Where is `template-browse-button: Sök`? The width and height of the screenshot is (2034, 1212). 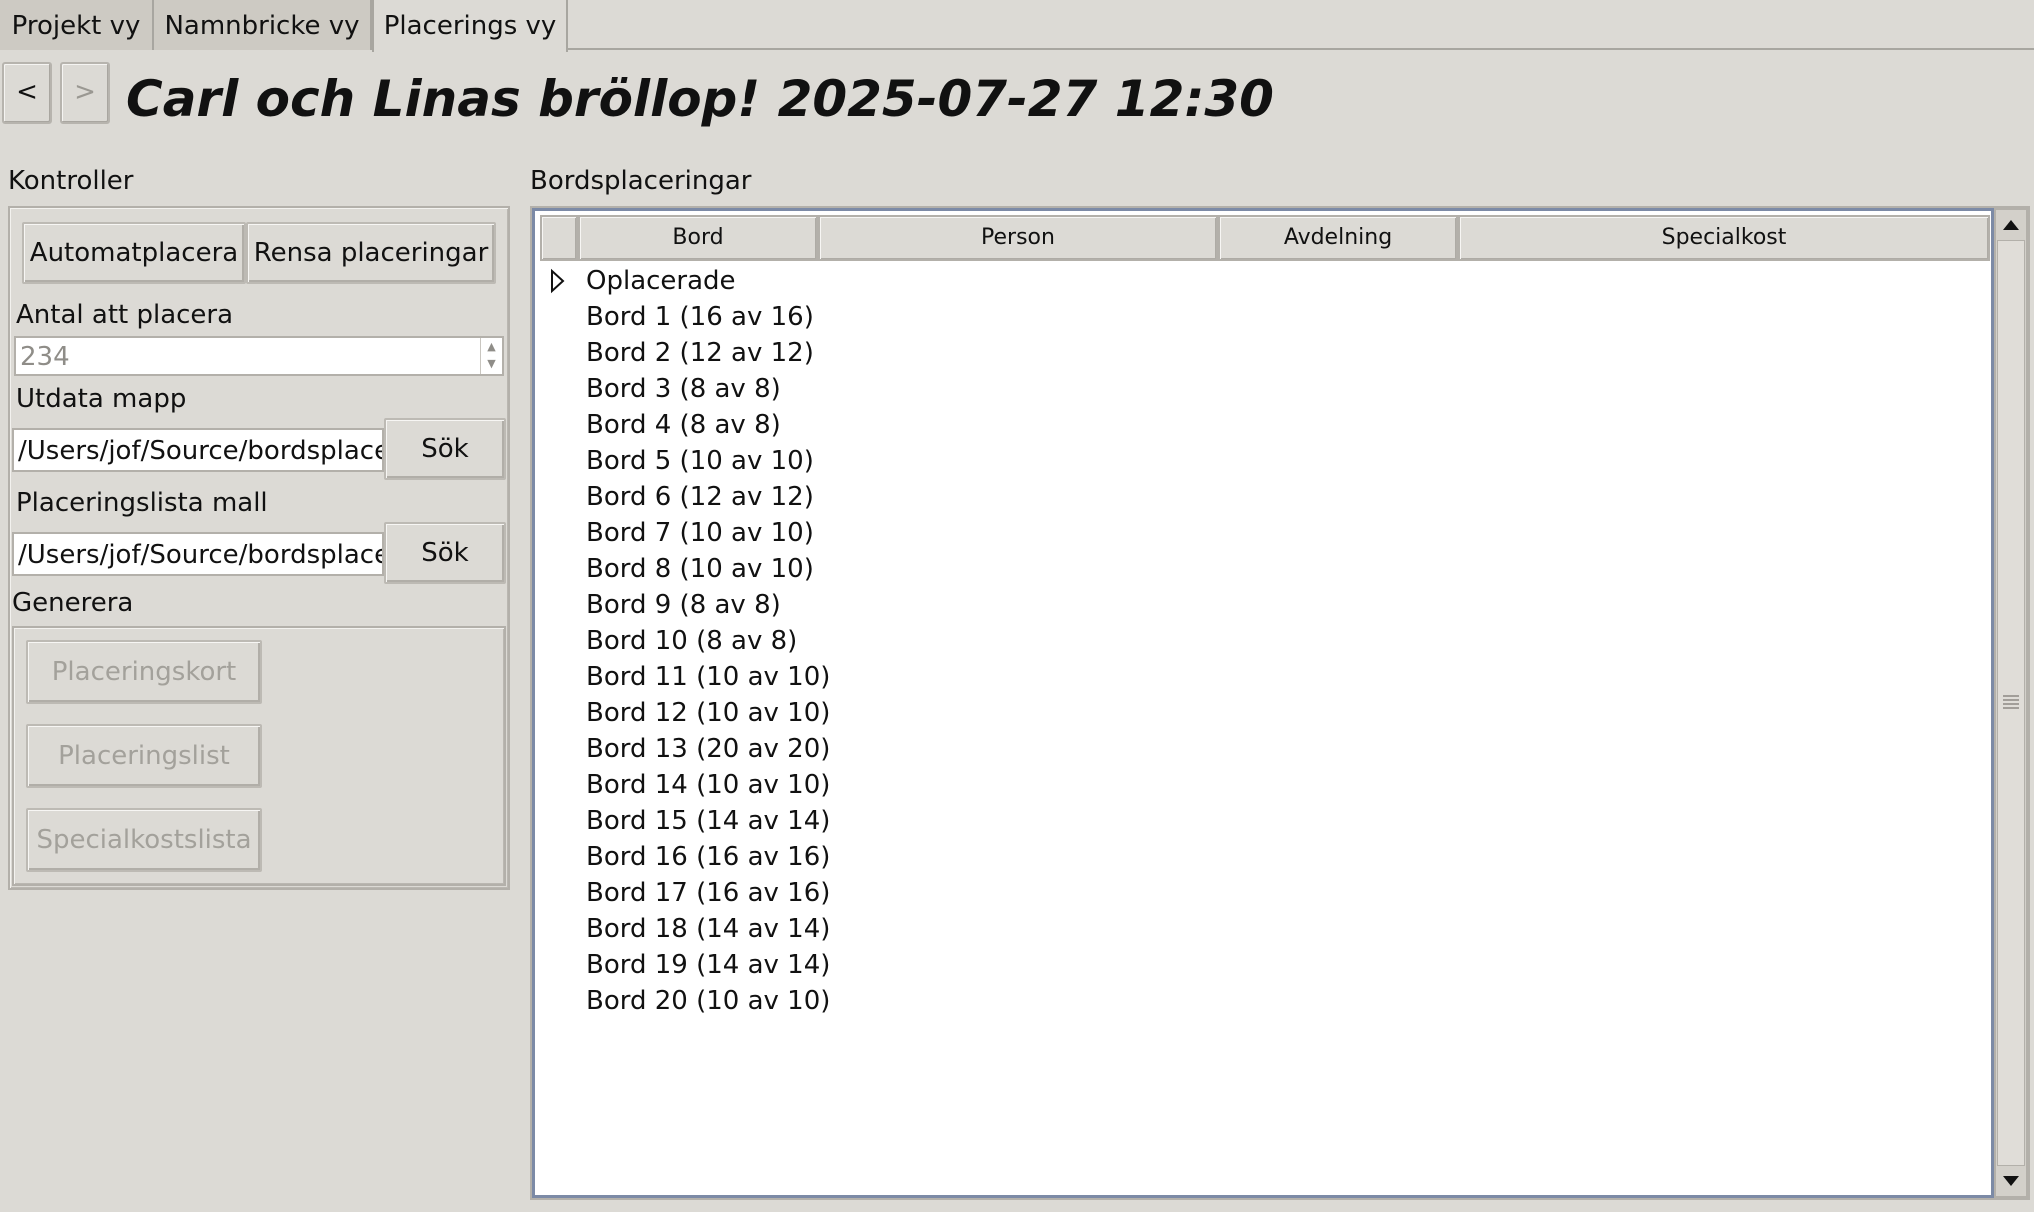 template-browse-button: Sök is located at coordinates (445, 553).